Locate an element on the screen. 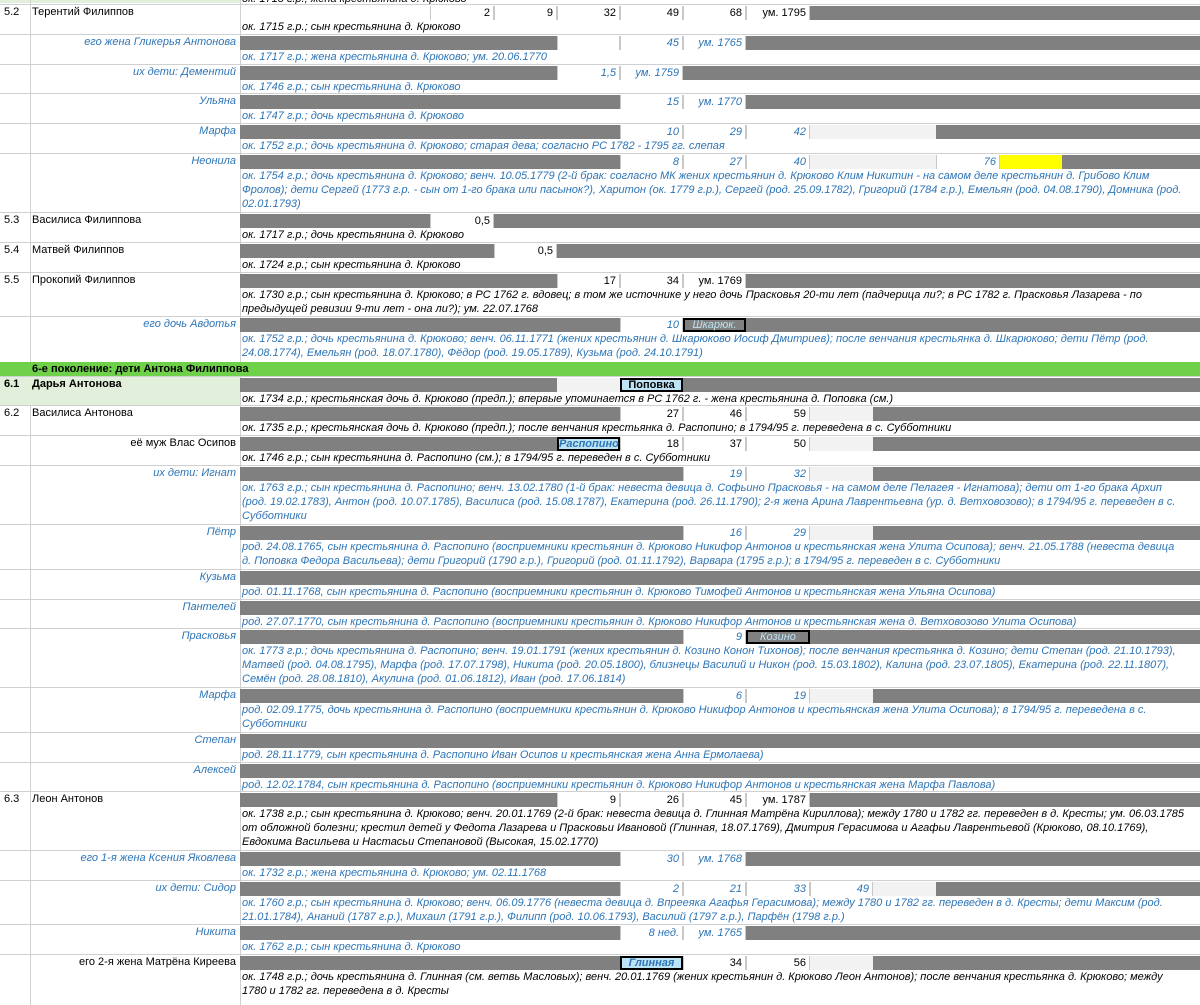 The height and width of the screenshot is (1005, 1200). top-fragment-band is located at coordinates (120, 1).